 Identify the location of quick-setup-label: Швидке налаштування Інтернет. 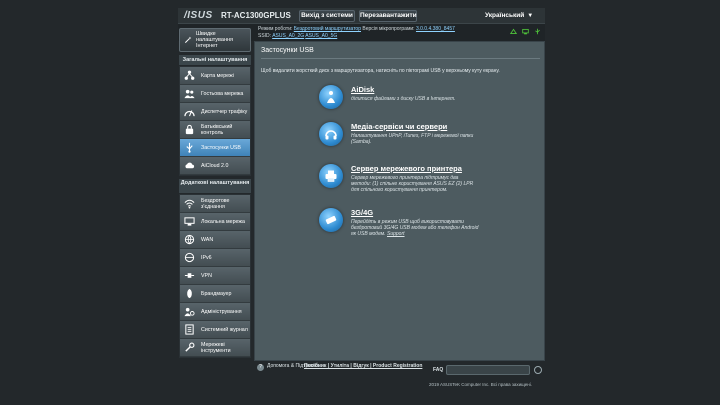
(214, 40).